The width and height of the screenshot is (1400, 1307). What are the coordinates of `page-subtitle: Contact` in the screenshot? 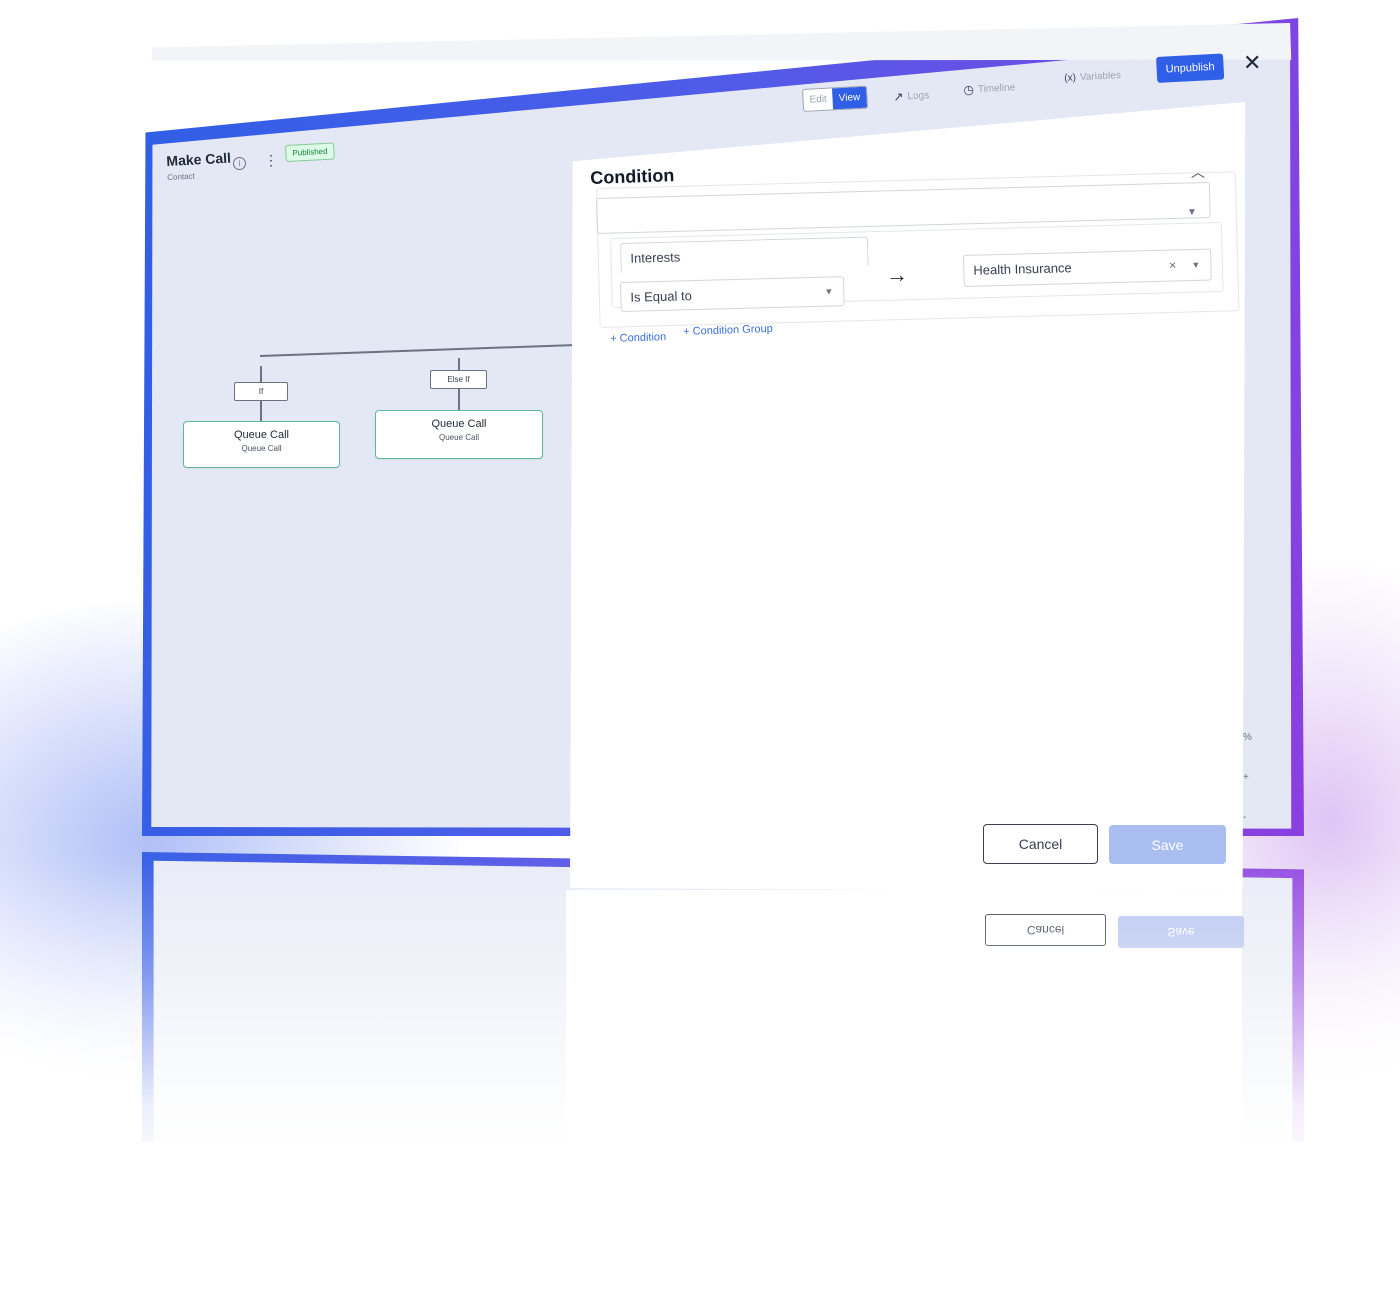 It's located at (181, 176).